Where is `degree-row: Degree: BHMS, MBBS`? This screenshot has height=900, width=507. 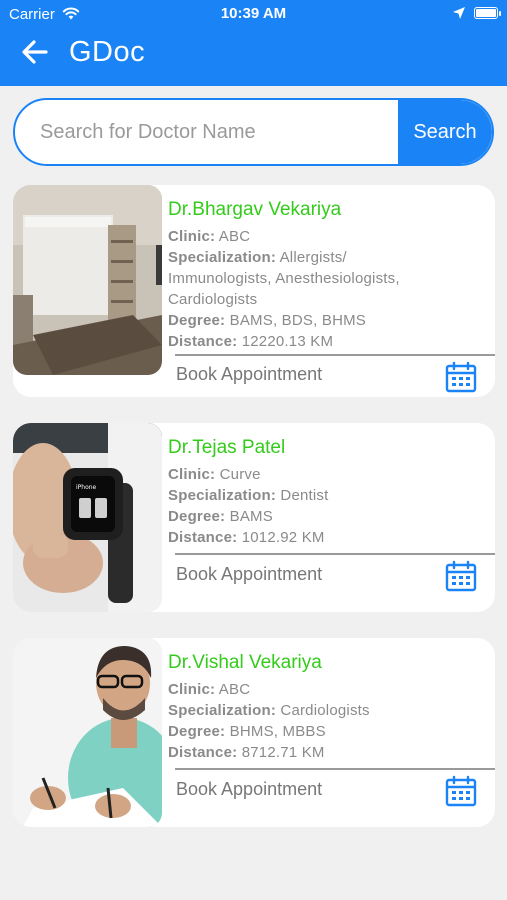
degree-row: Degree: BHMS, MBBS is located at coordinates (326, 732).